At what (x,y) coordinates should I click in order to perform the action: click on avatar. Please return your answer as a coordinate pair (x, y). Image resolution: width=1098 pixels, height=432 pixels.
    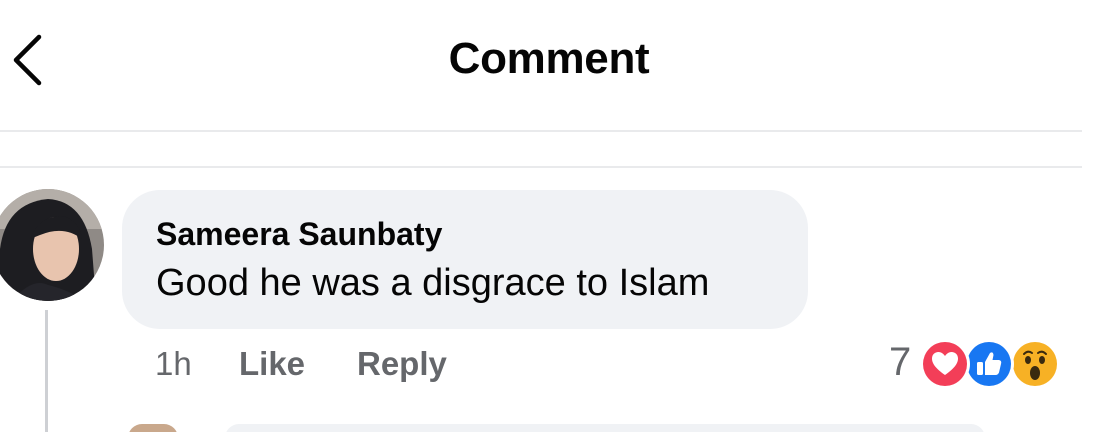
    Looking at the image, I should click on (52, 245).